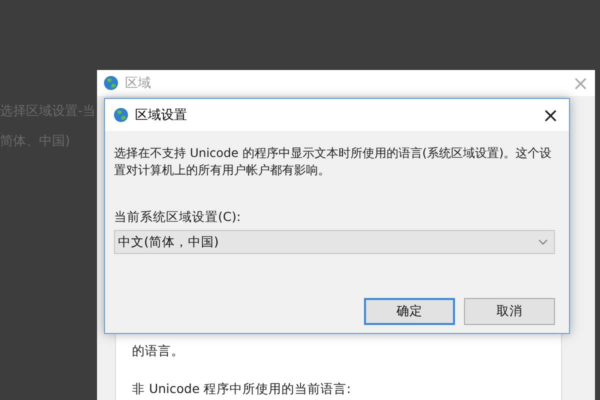  I want to click on panel-text: 非 Unicode 程序中所使用的当前语言:, so click(241, 389).